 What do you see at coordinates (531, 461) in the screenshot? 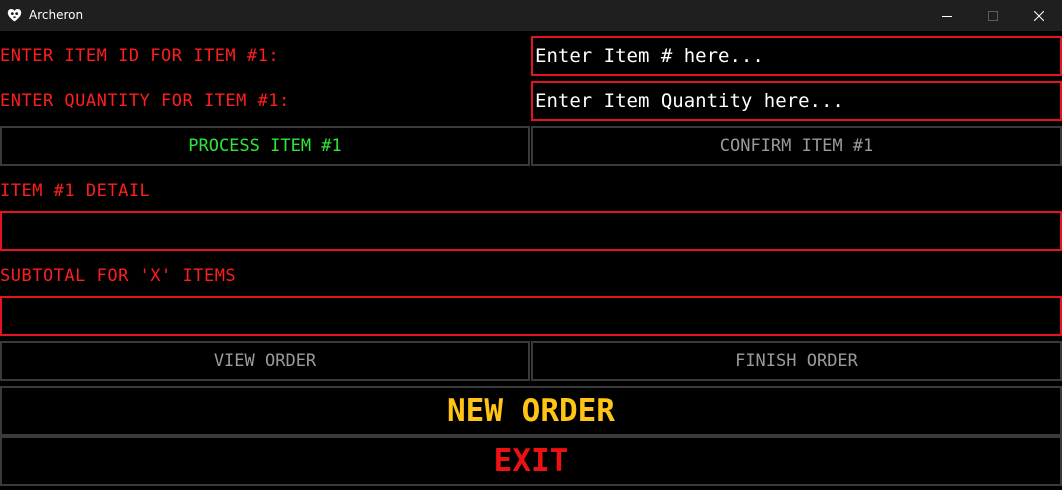
I see `exit-button: EXIT` at bounding box center [531, 461].